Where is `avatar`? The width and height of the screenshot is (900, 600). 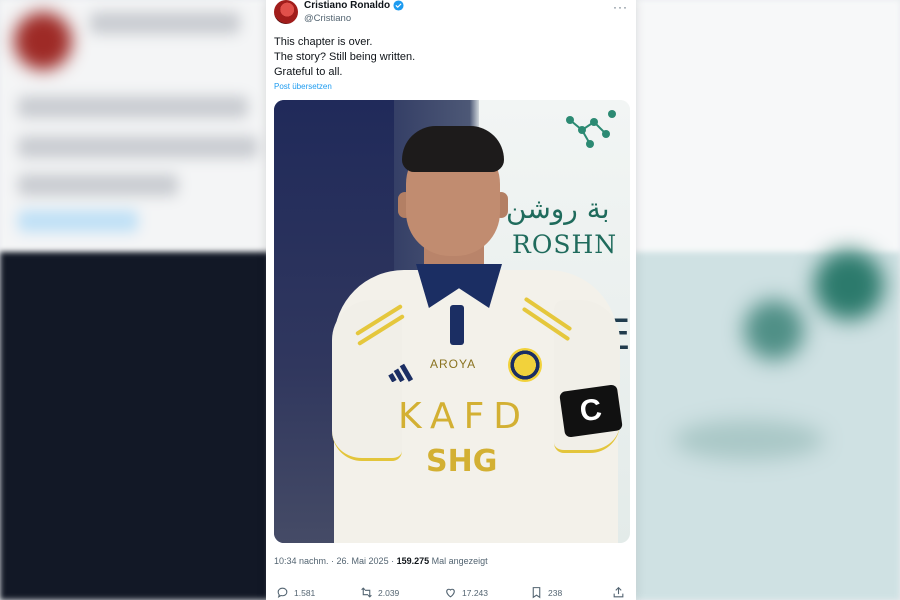
avatar is located at coordinates (286, 12).